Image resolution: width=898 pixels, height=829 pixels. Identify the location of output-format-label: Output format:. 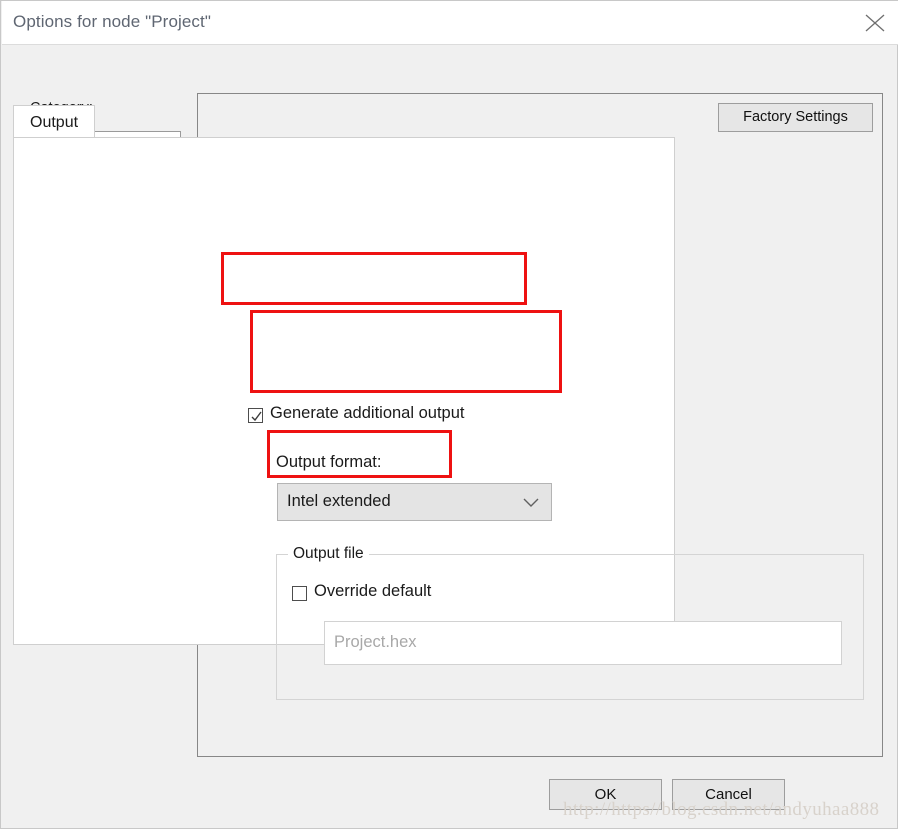
(329, 462).